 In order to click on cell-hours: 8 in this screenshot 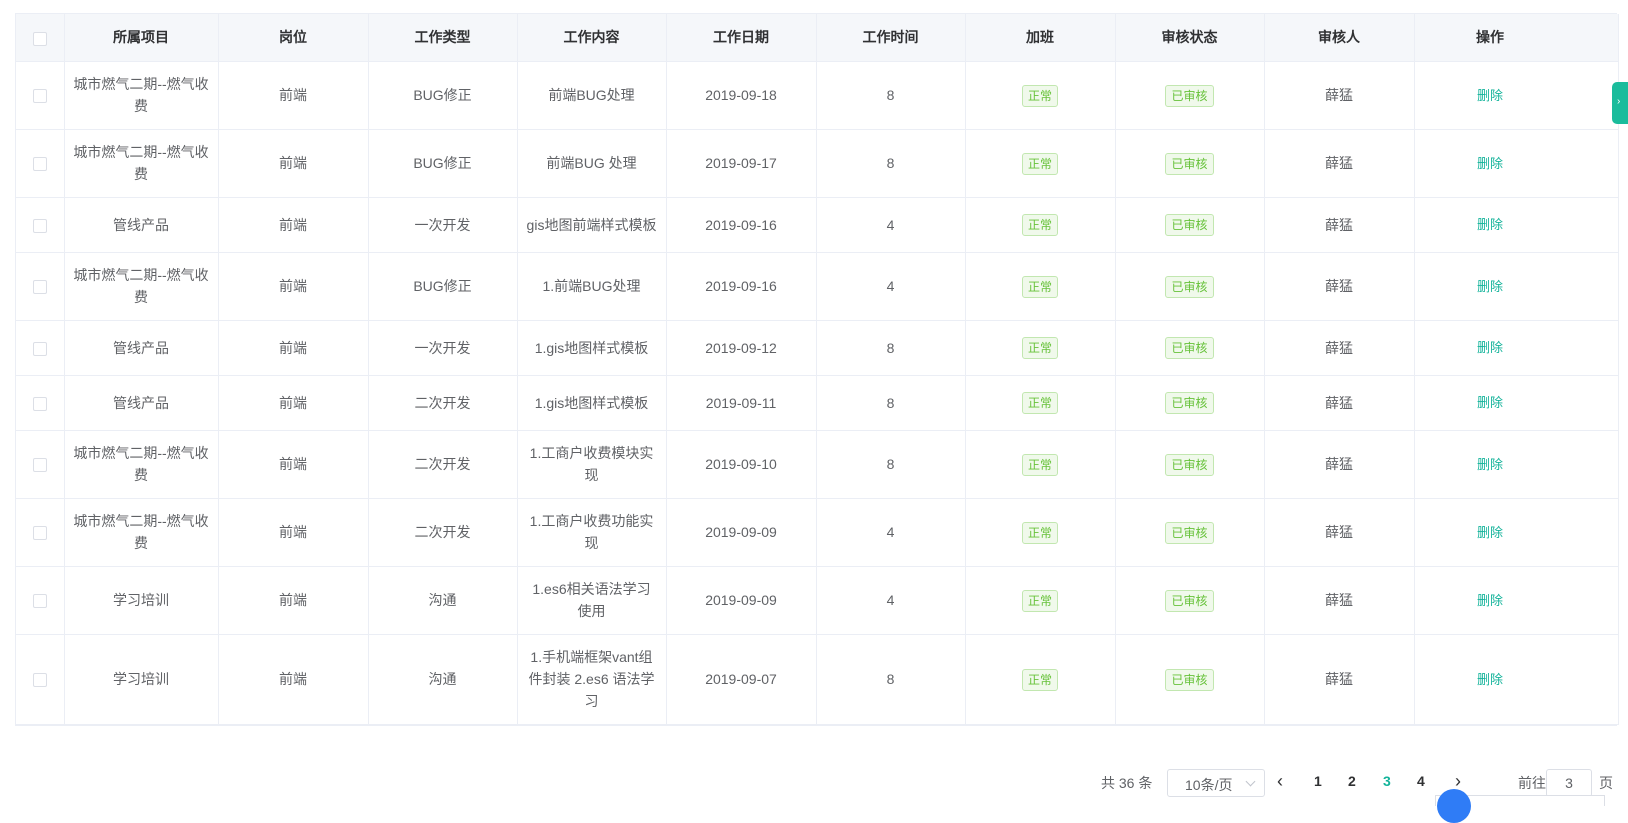, I will do `click(891, 163)`.